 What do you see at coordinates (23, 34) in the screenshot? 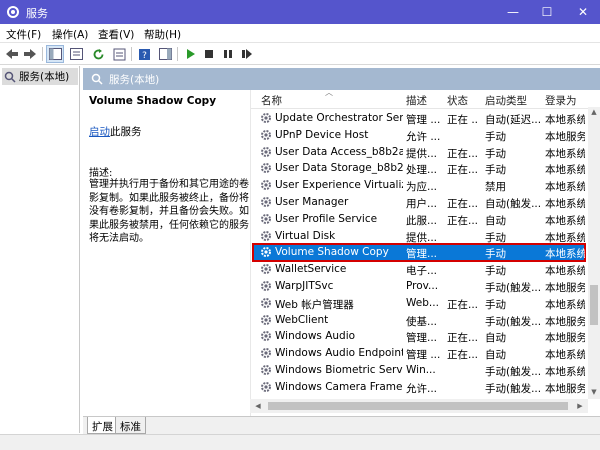
I see `menu-file: 文件(F)` at bounding box center [23, 34].